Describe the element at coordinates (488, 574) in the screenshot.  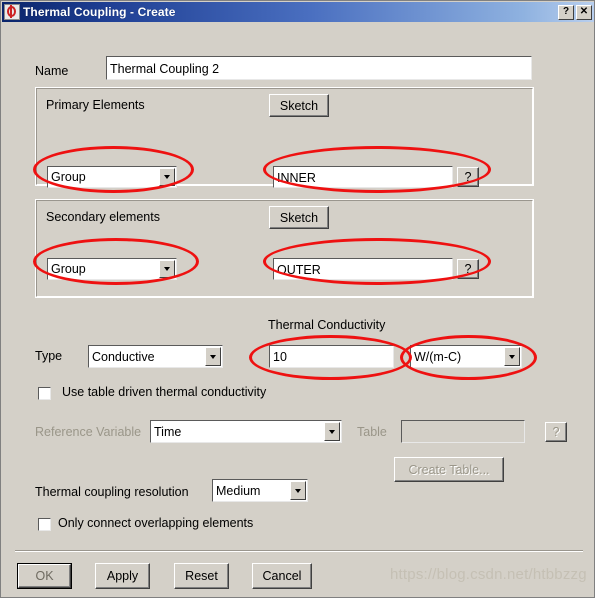
I see `watermark: https://blog.csdn.net/htbbzzg` at that location.